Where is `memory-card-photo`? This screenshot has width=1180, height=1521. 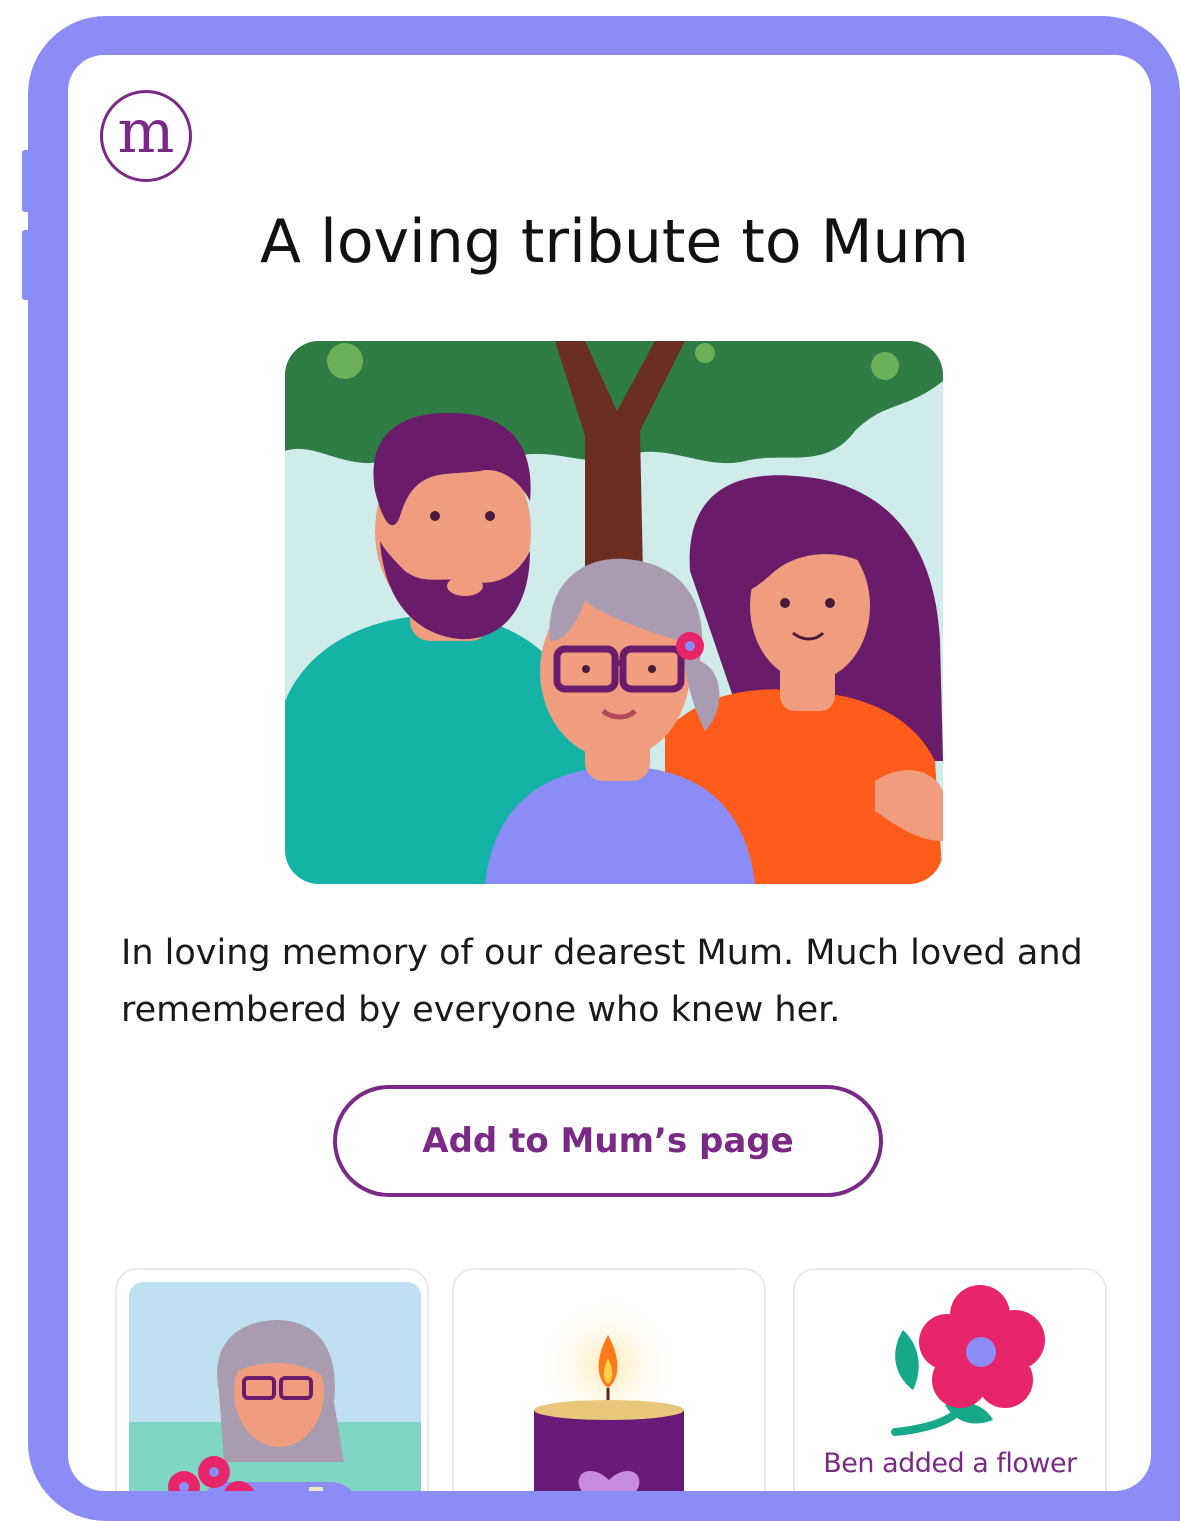 memory-card-photo is located at coordinates (272, 1379).